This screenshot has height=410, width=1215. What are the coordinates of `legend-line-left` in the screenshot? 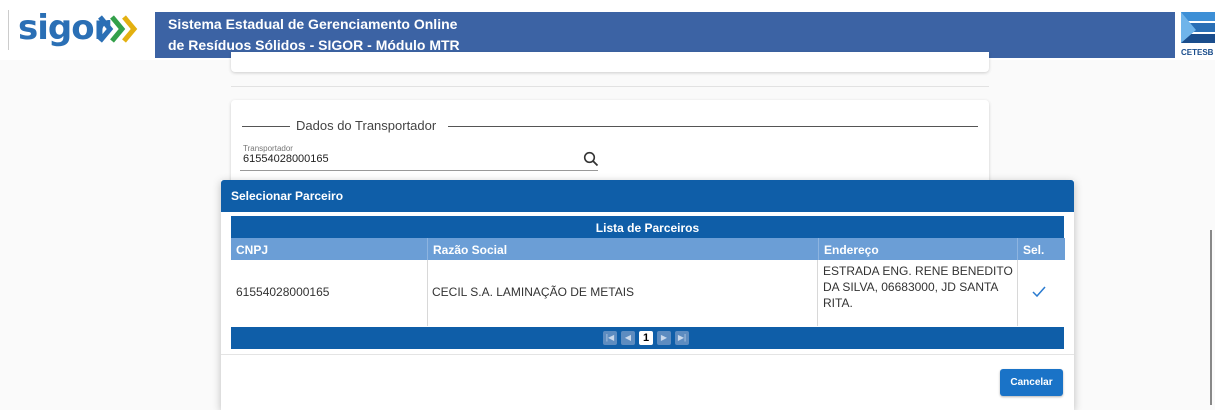 It's located at (266, 126).